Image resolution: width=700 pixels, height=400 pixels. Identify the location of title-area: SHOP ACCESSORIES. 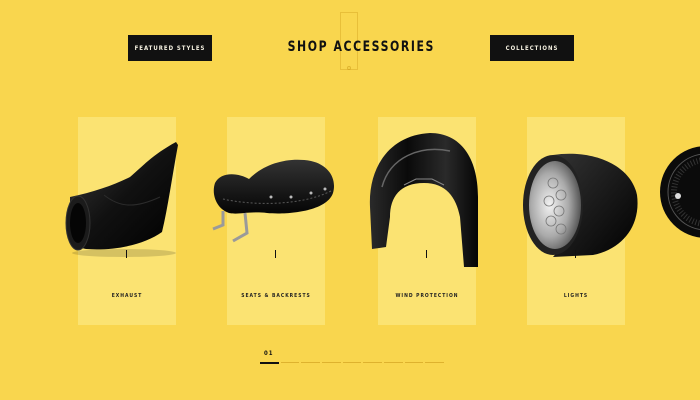
(352, 41).